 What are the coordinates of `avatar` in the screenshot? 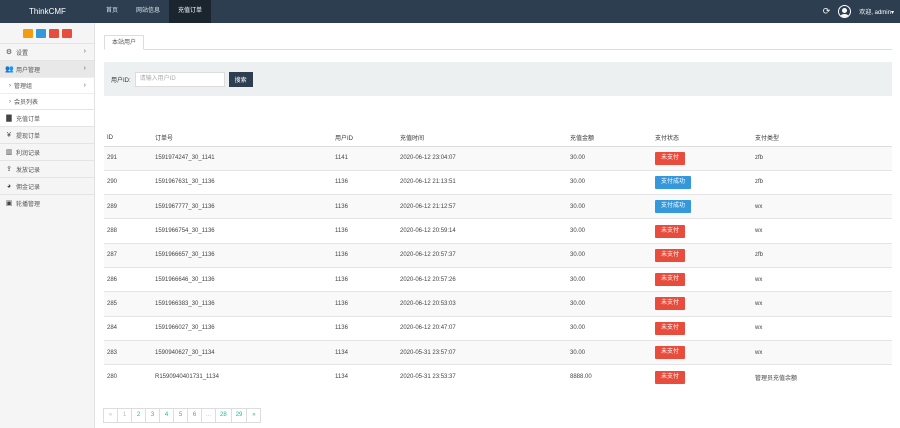 It's located at (845, 11).